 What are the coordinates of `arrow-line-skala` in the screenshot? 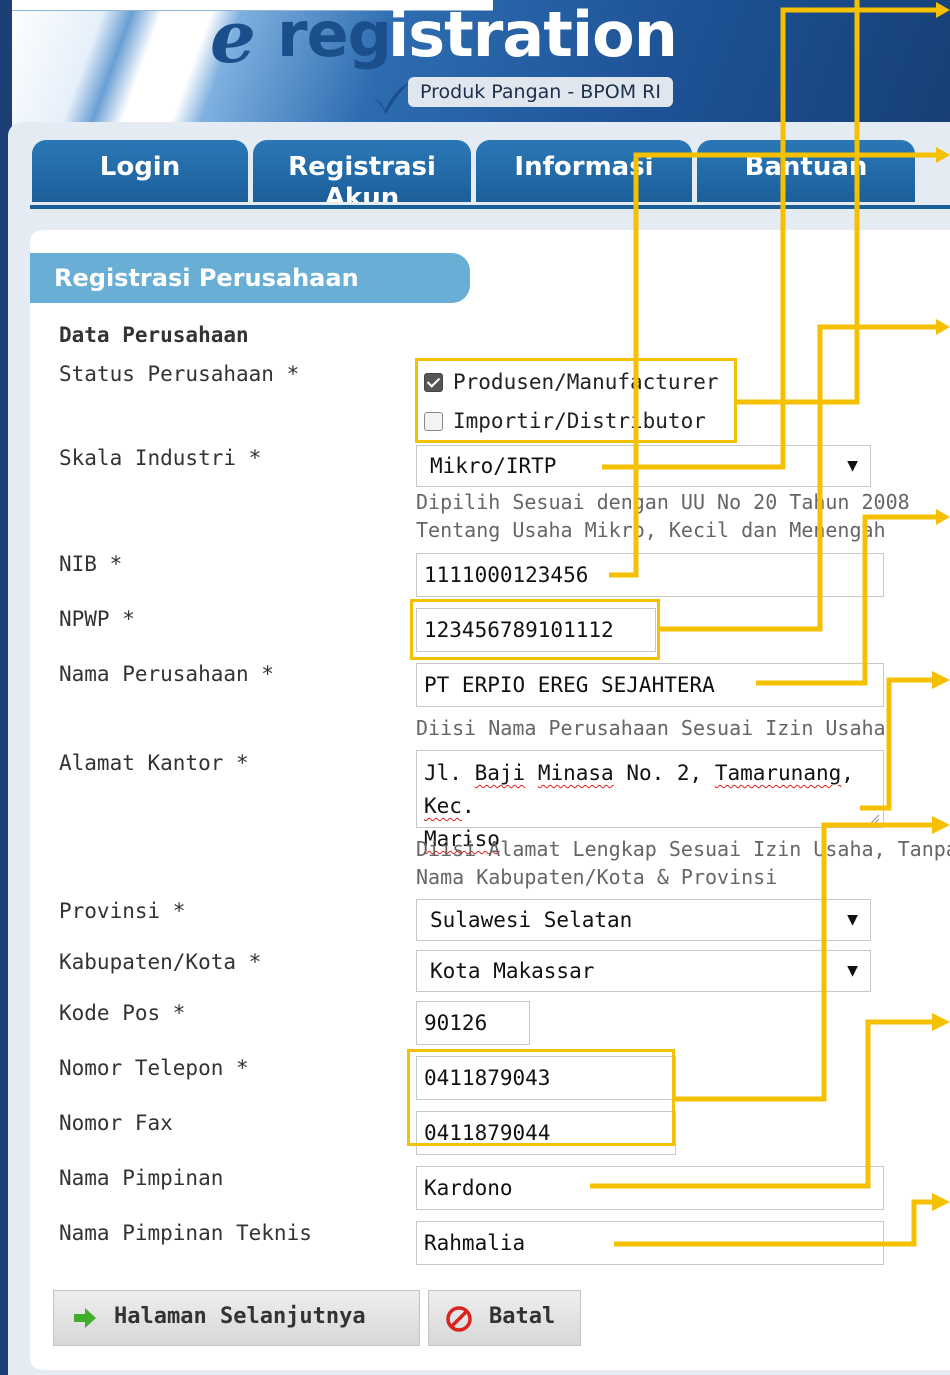 It's located at (770, 238).